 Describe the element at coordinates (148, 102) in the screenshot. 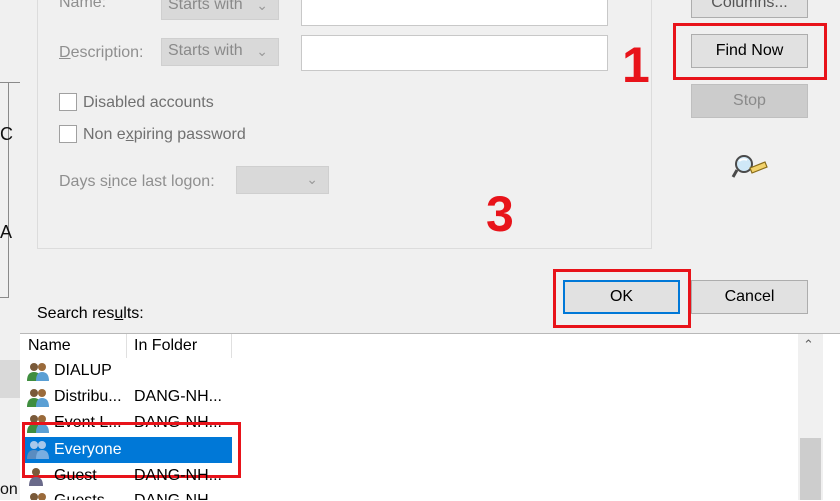

I see `disabled-accounts-label: Disabled accounts` at that location.